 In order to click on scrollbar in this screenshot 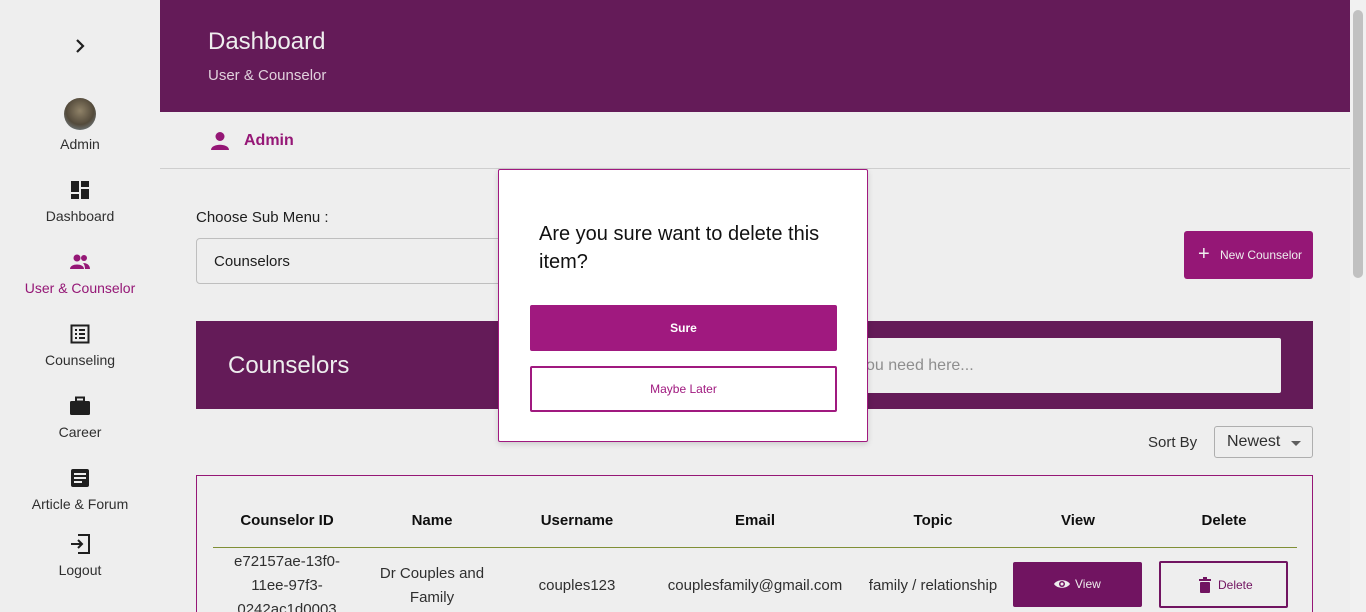, I will do `click(1358, 306)`.